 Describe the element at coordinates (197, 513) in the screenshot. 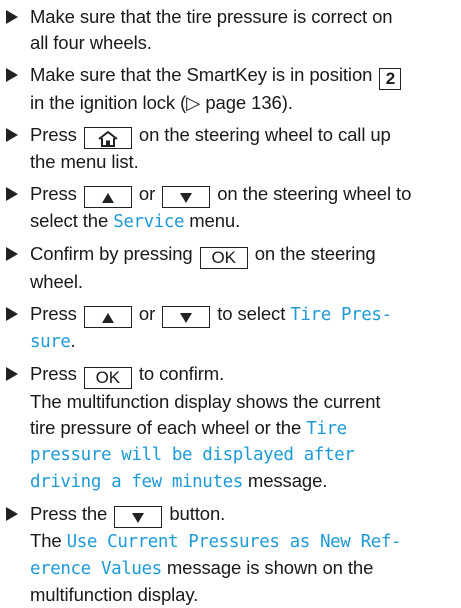

I see `step-text: button.` at that location.